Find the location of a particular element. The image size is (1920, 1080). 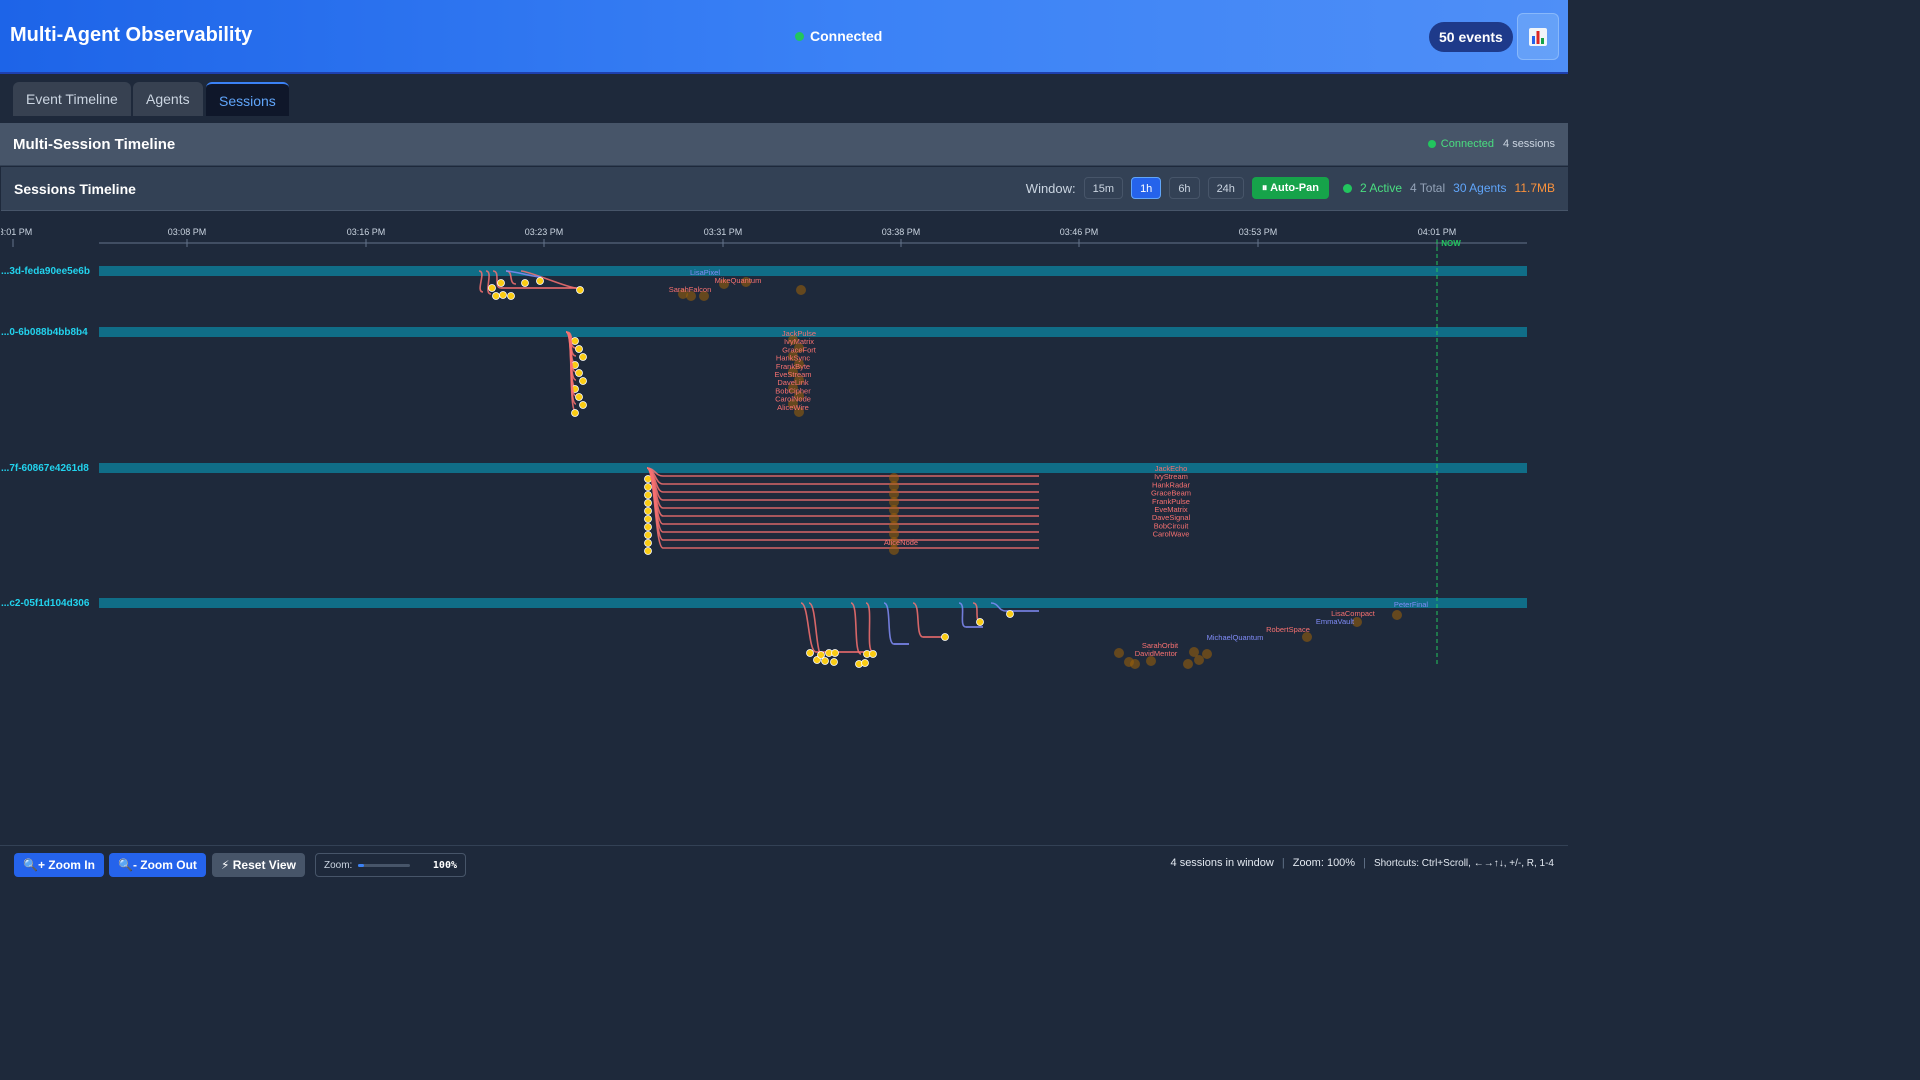

section-status: Connected 4 sessions is located at coordinates (1491, 144).